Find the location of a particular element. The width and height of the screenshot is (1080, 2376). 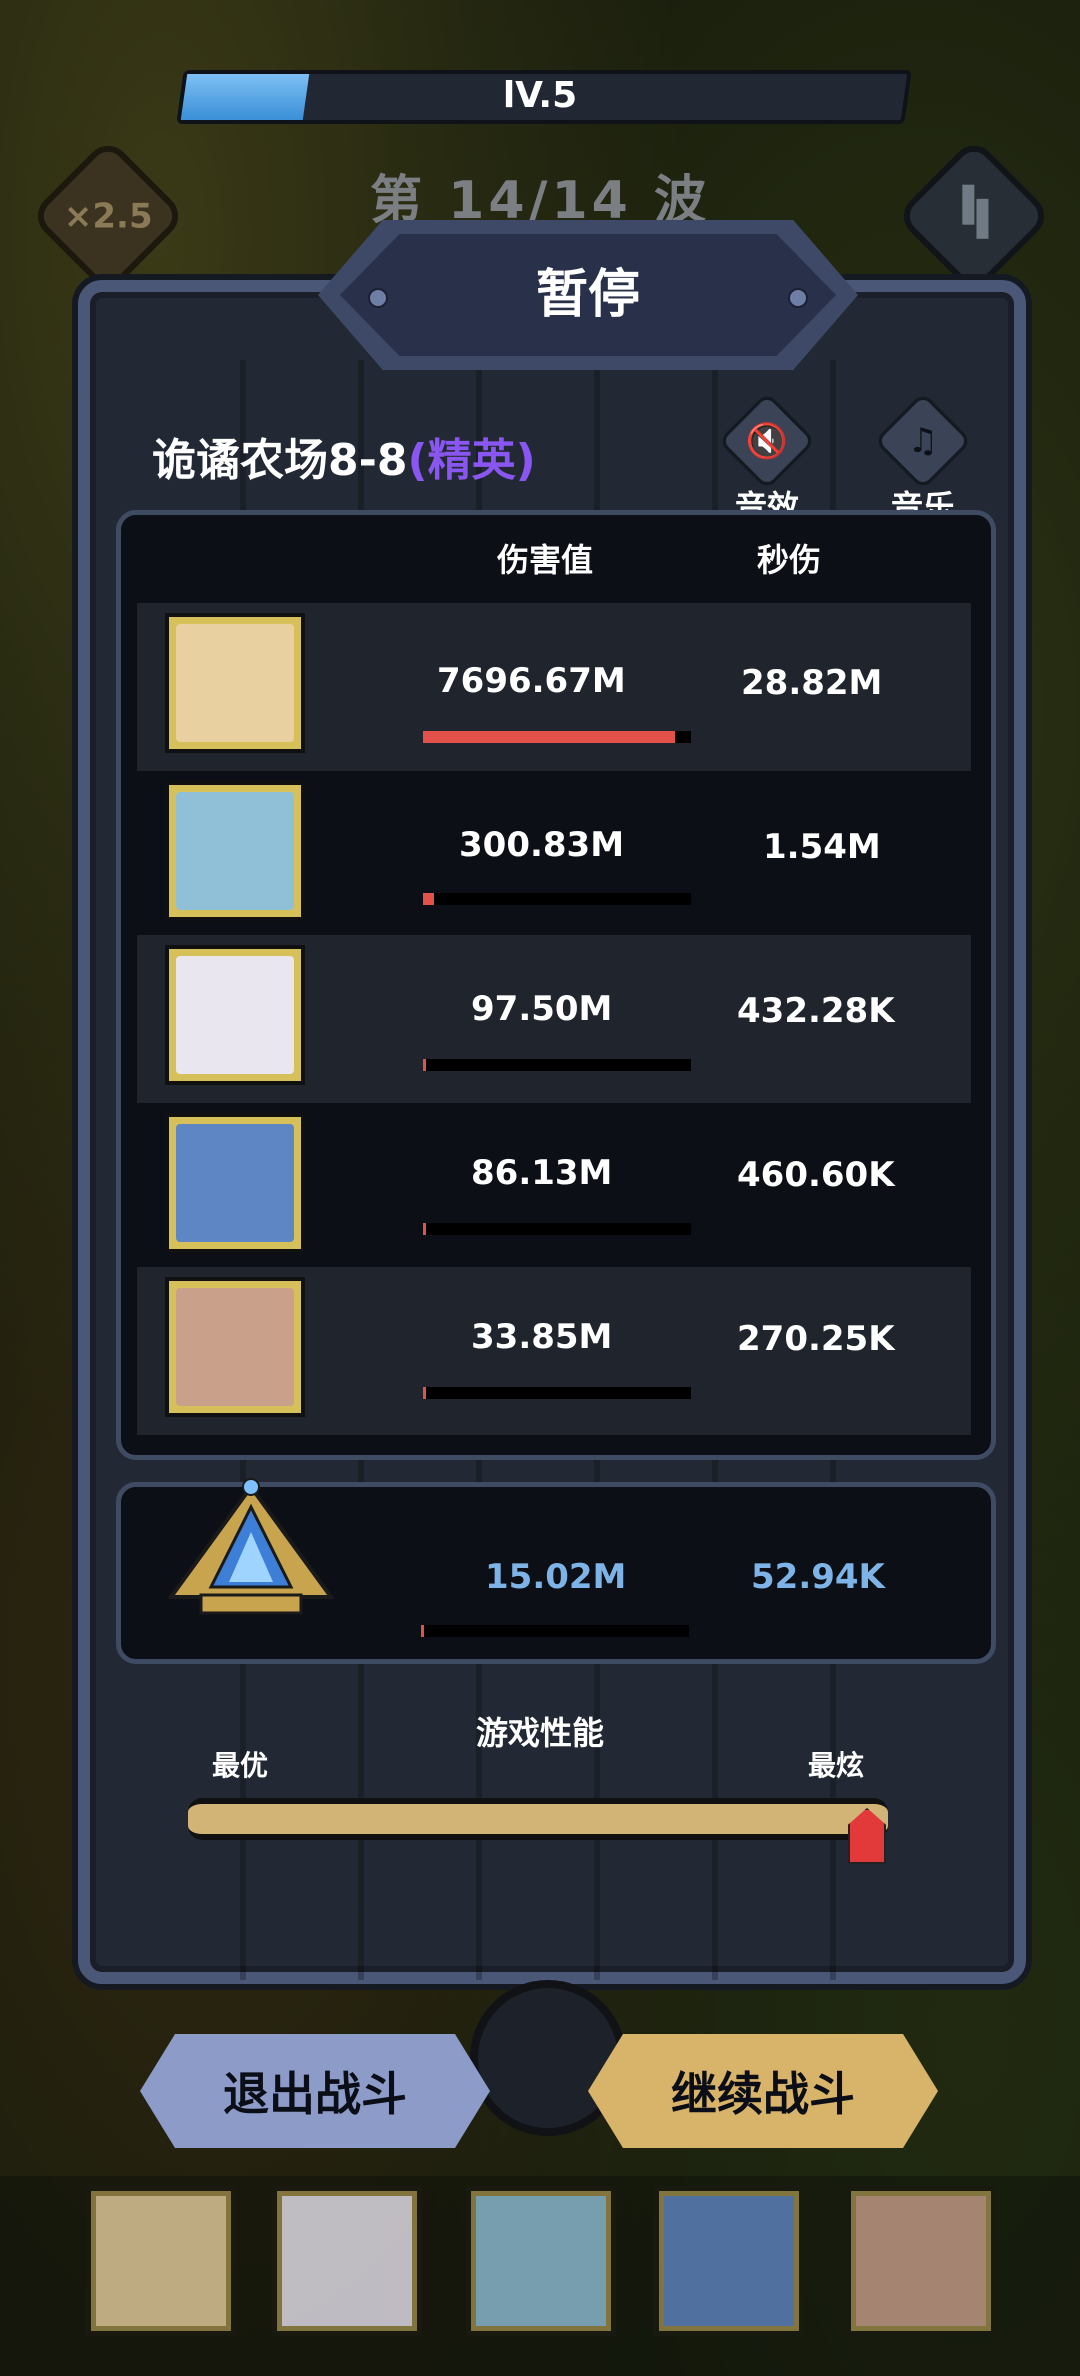

music-muted-icon: ♫ is located at coordinates (923, 441).